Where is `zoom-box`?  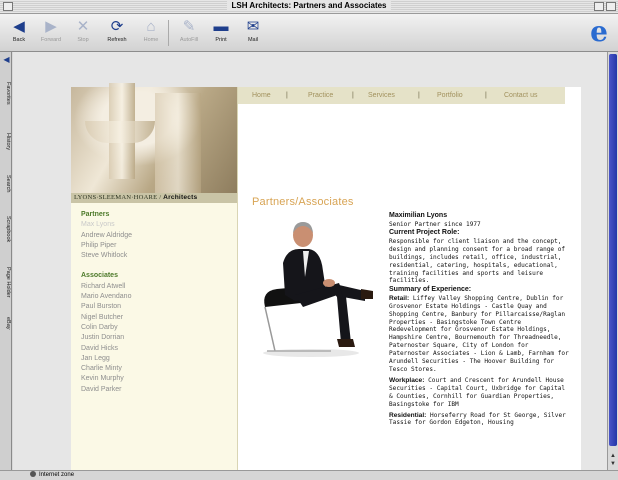
zoom-box is located at coordinates (599, 6).